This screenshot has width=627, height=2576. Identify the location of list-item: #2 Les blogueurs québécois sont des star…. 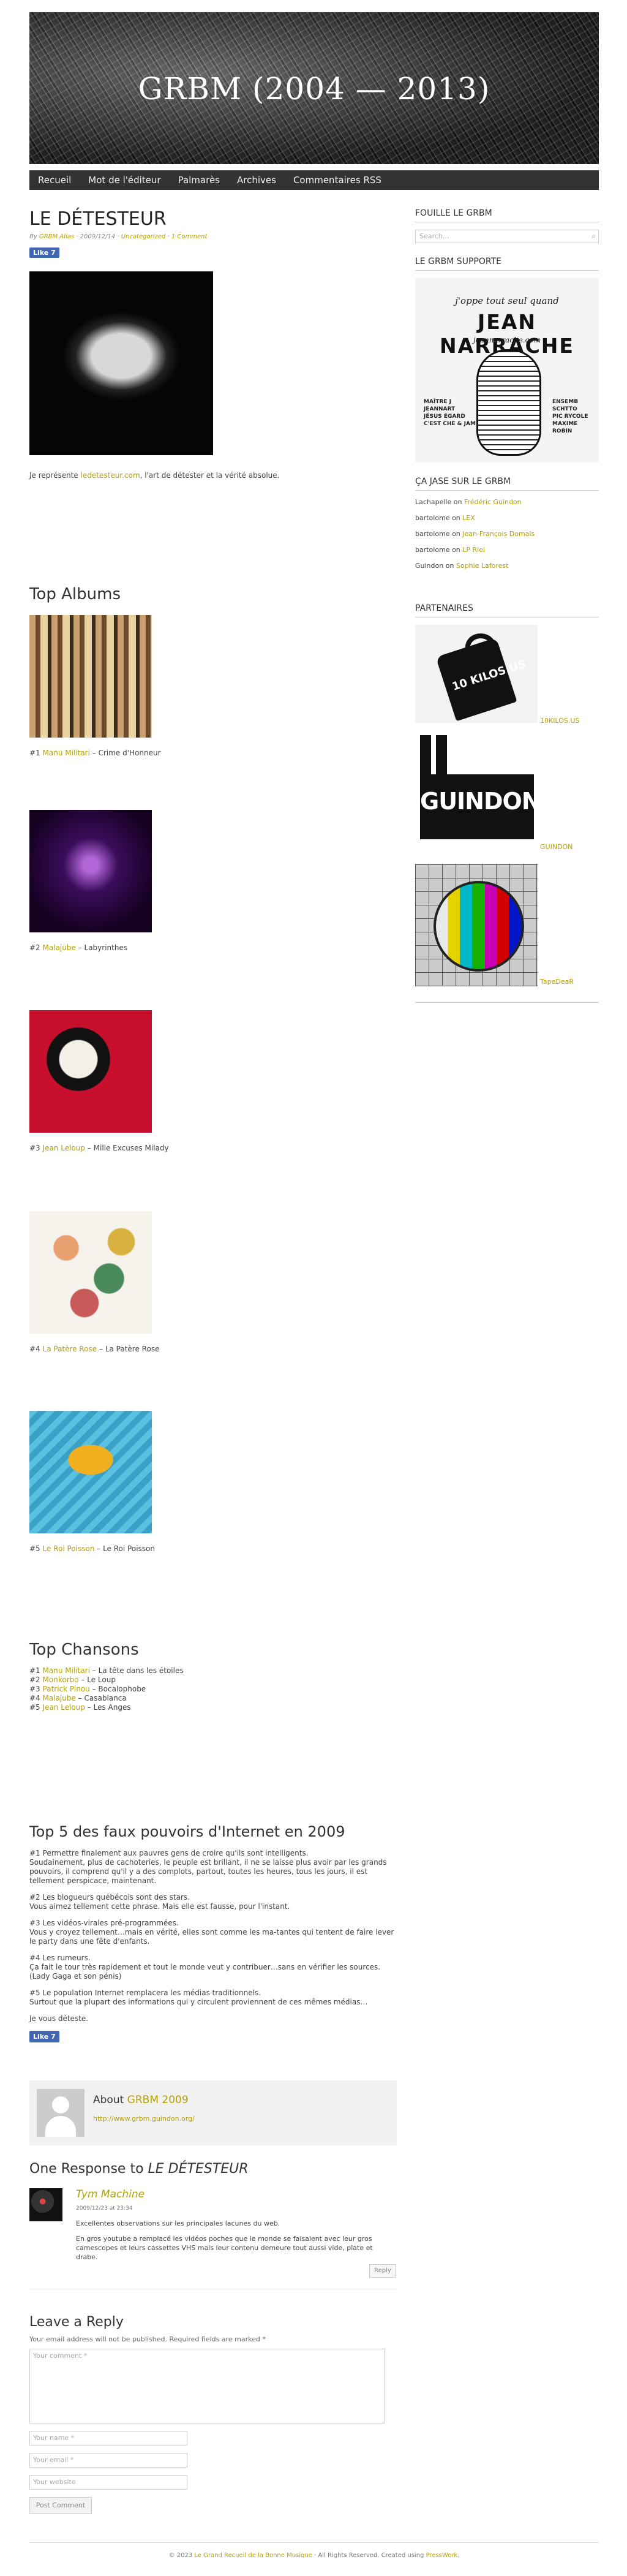
(213, 1902).